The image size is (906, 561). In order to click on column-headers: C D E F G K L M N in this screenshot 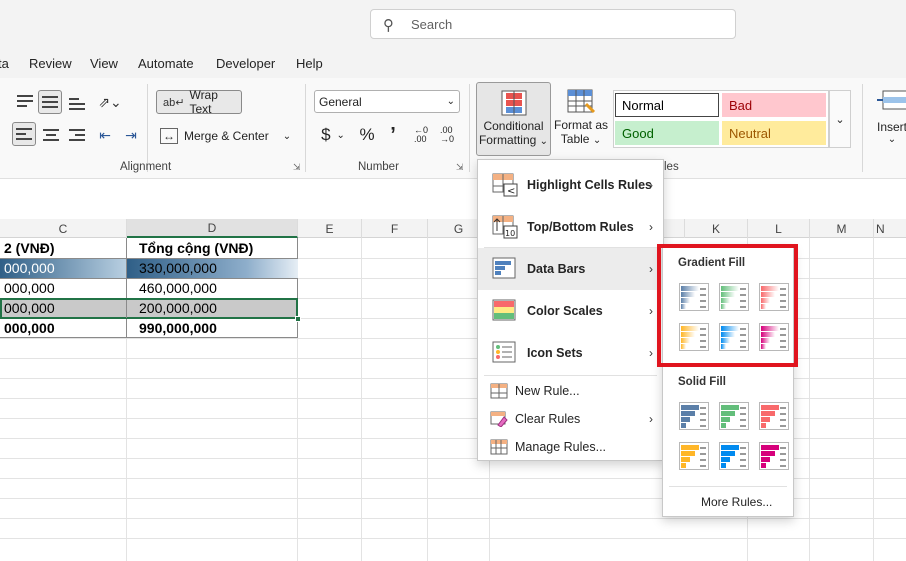, I will do `click(453, 228)`.